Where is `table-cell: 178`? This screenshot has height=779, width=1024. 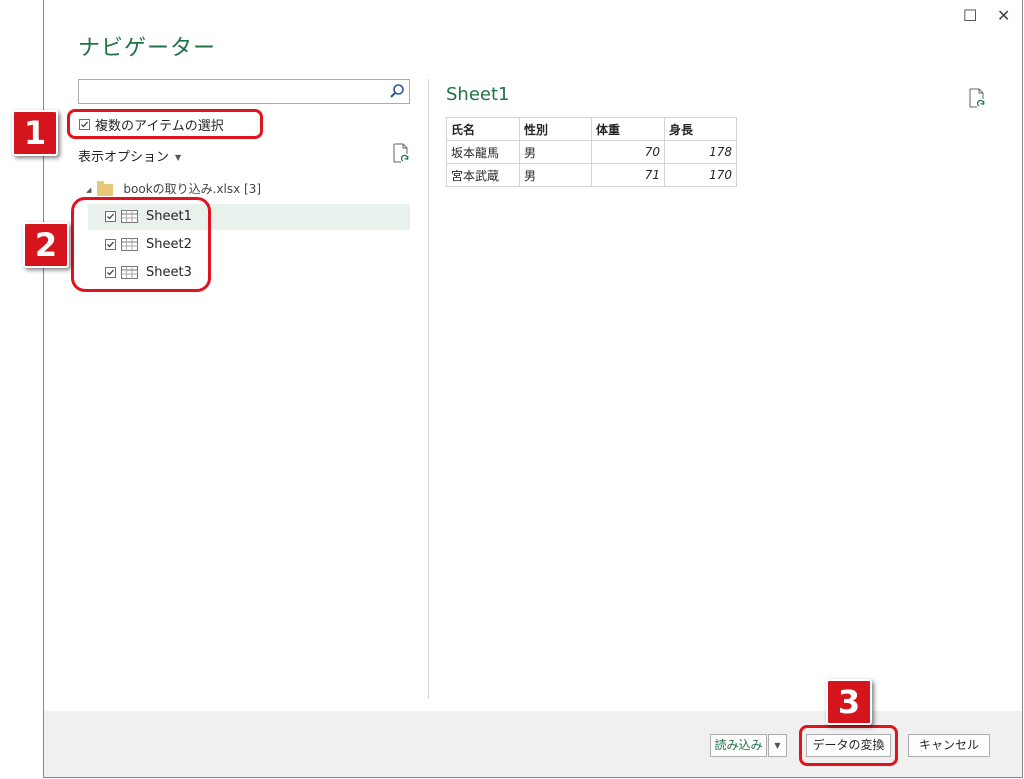
table-cell: 178 is located at coordinates (700, 152).